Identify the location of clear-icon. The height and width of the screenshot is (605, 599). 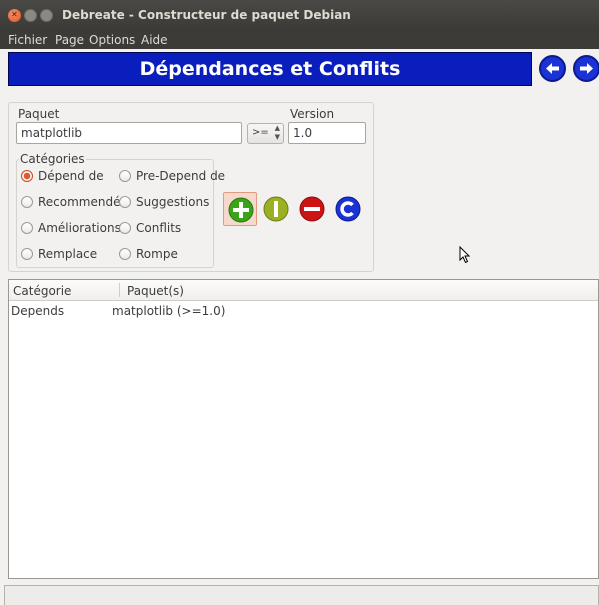
(348, 209).